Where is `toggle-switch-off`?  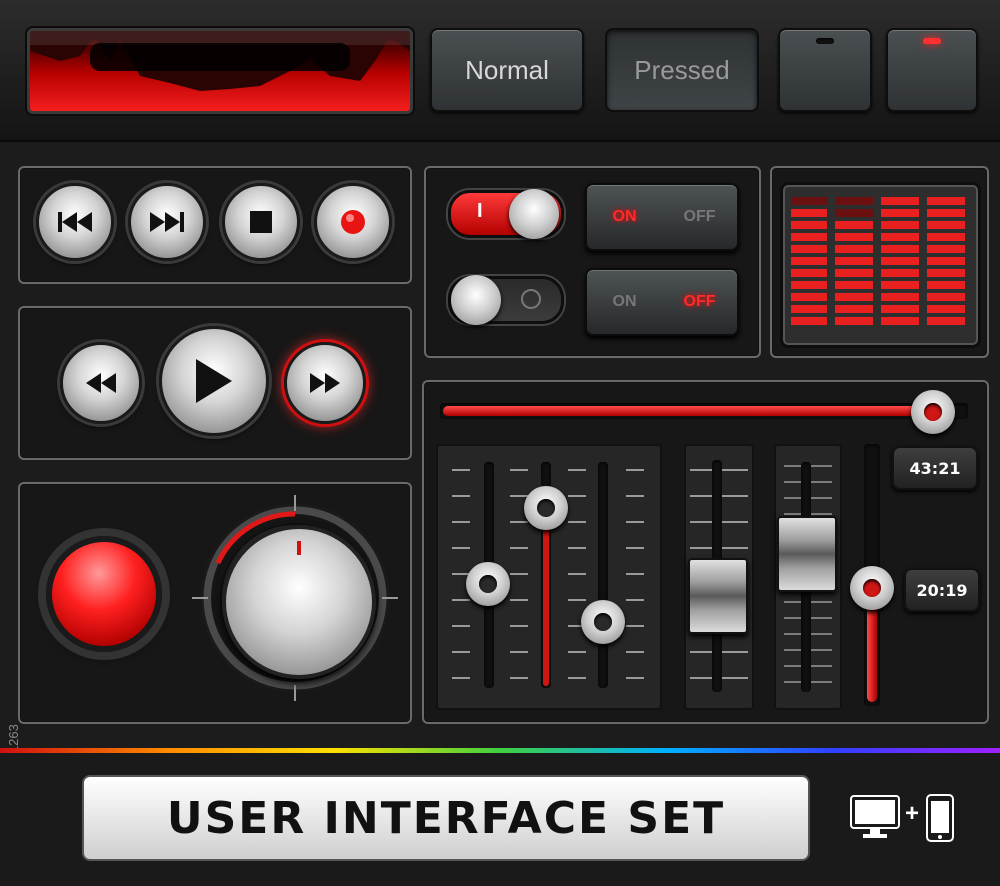
toggle-switch-off is located at coordinates (506, 300).